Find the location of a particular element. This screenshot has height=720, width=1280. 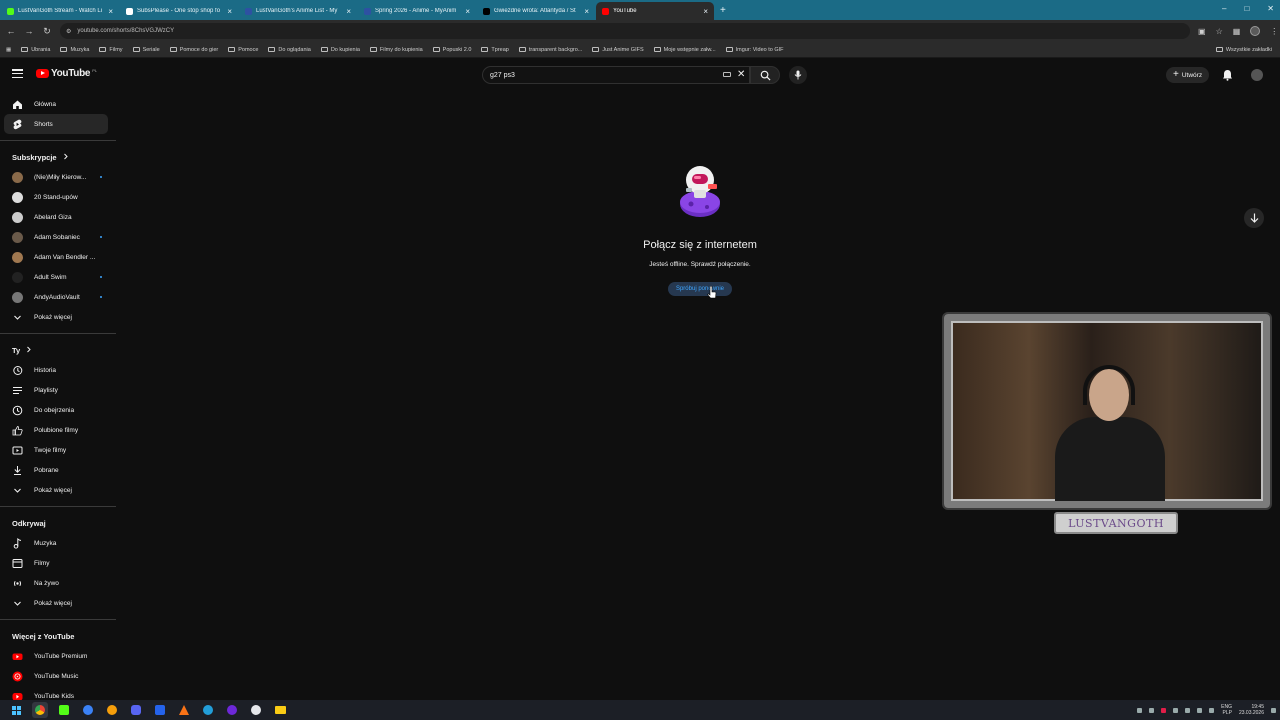

system-clock: 19:45 23.03.2026 is located at coordinates (1251, 710).